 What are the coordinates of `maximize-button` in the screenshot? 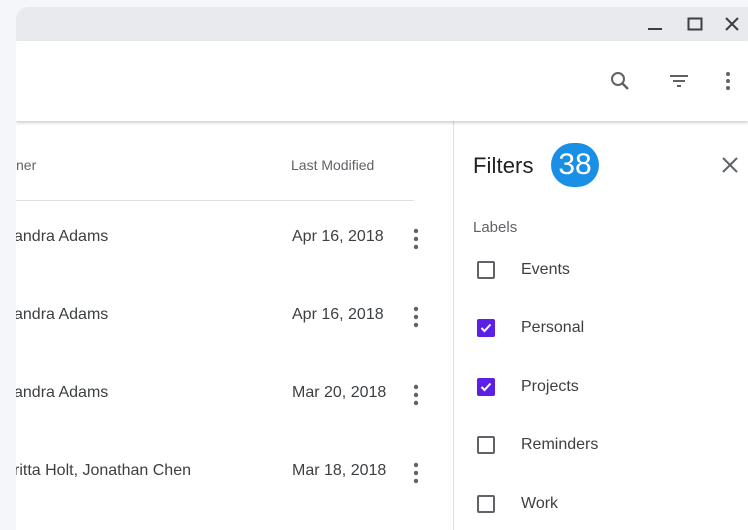 It's located at (695, 24).